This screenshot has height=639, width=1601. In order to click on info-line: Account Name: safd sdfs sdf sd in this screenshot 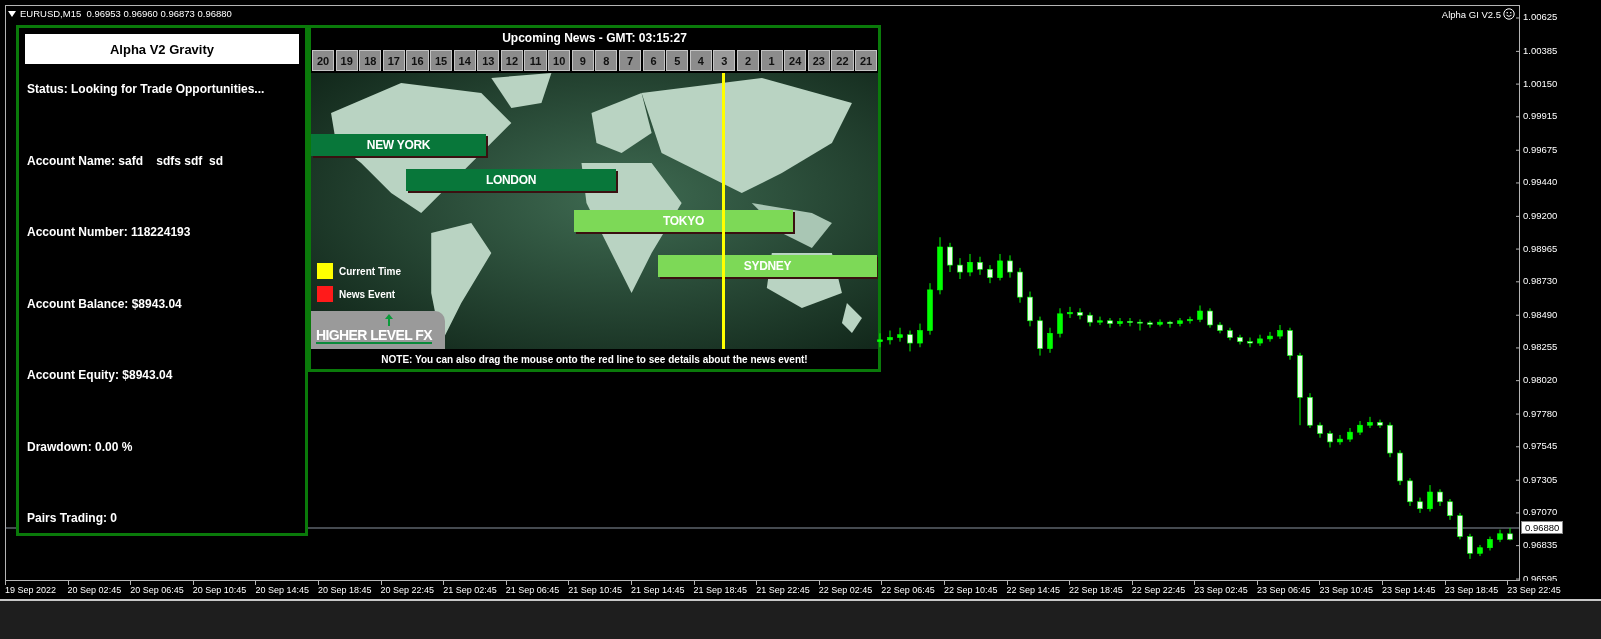, I will do `click(126, 160)`.